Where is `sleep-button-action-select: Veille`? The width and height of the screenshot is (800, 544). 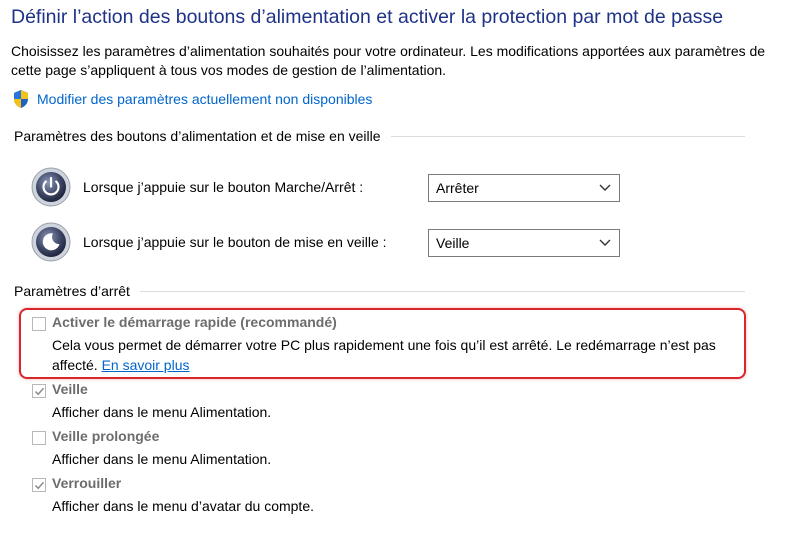 sleep-button-action-select: Veille is located at coordinates (524, 243).